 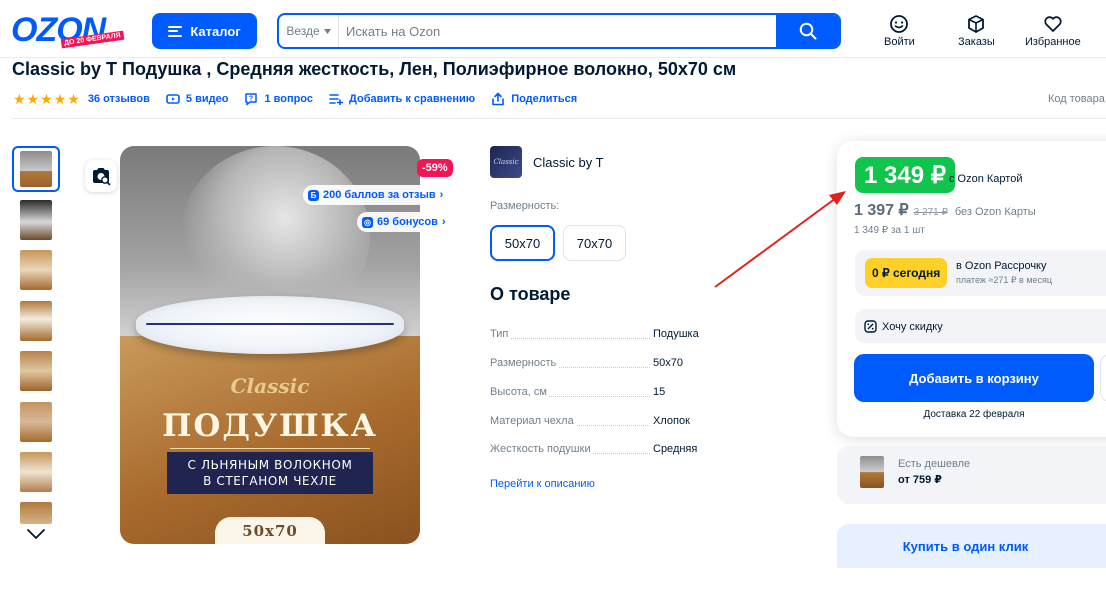 I want to click on search-button, so click(x=807, y=31).